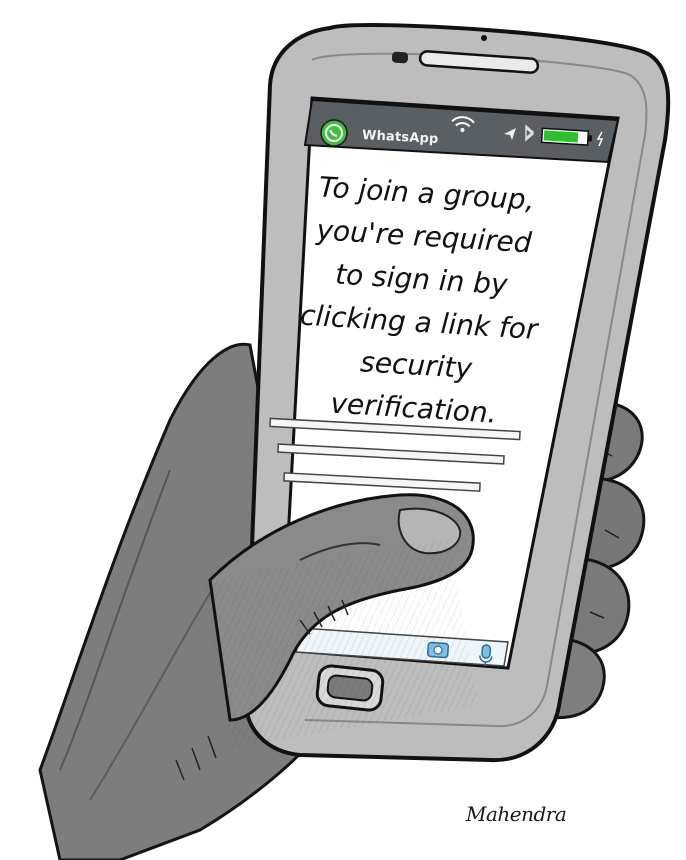 The height and width of the screenshot is (860, 686). Describe the element at coordinates (400, 57) in the screenshot. I see `sensor-icon` at that location.